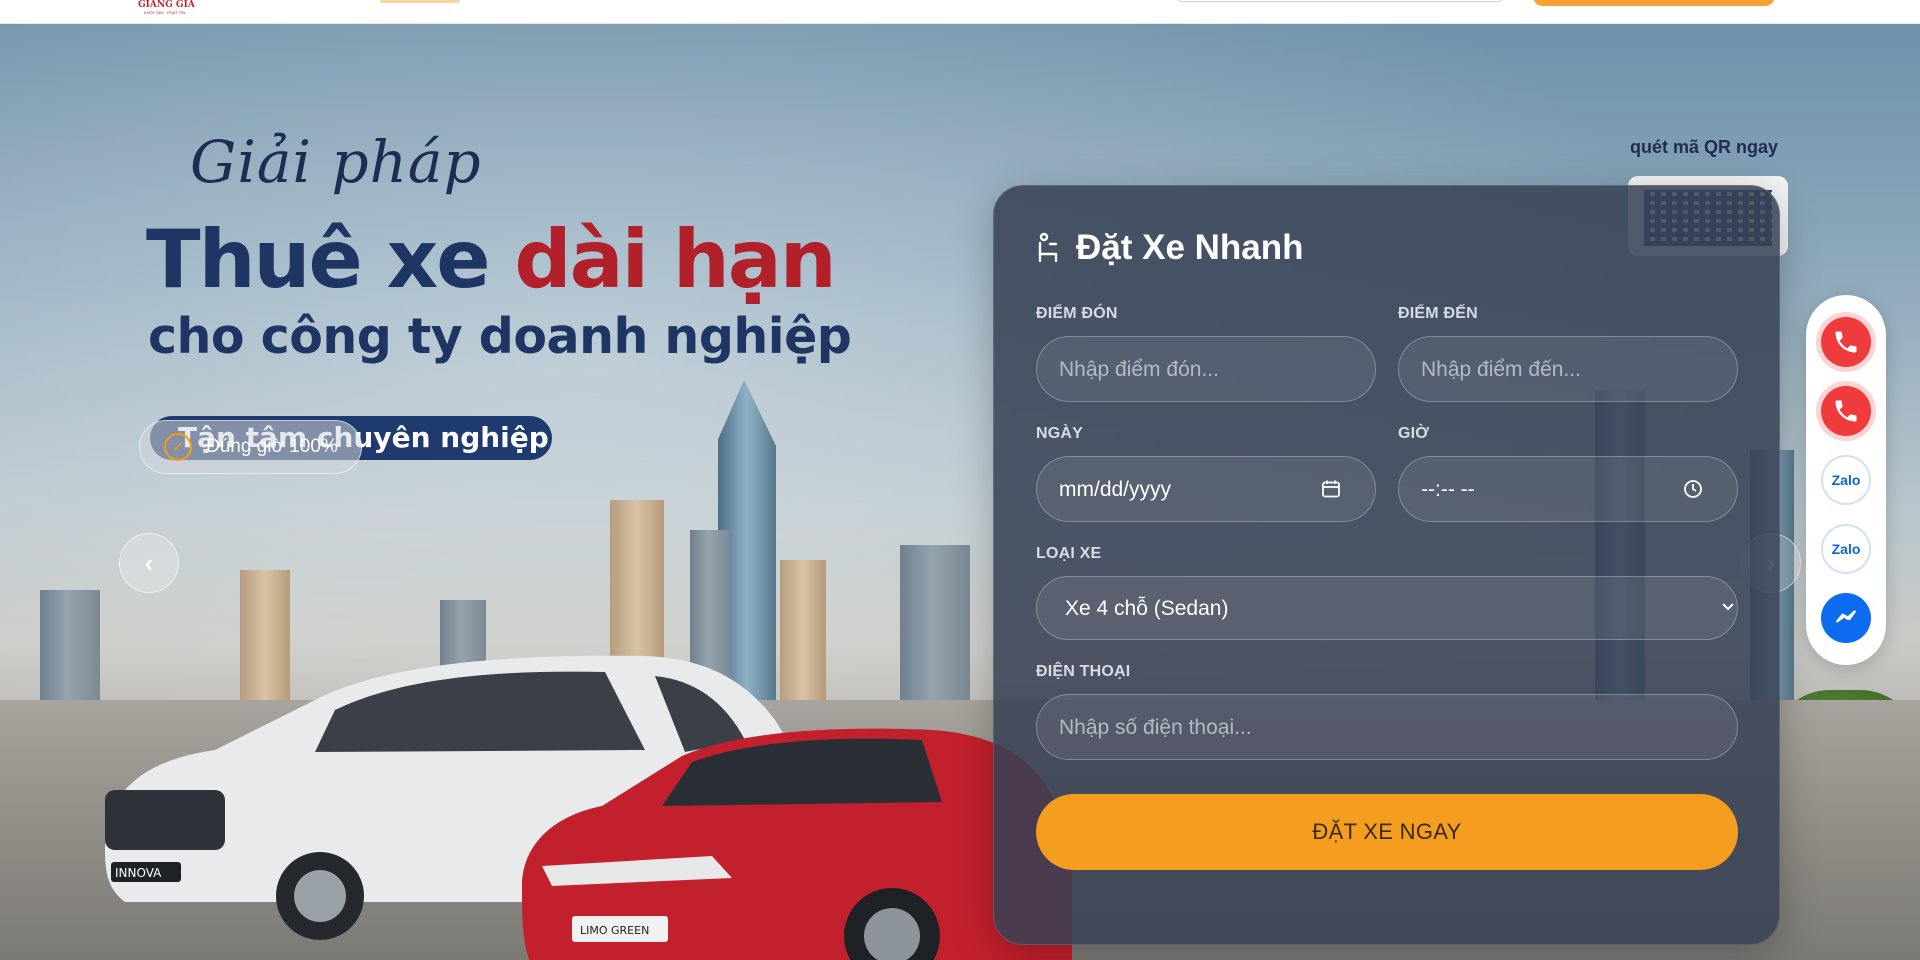 The image size is (1920, 960). I want to click on time-label: GIỜ, so click(1414, 433).